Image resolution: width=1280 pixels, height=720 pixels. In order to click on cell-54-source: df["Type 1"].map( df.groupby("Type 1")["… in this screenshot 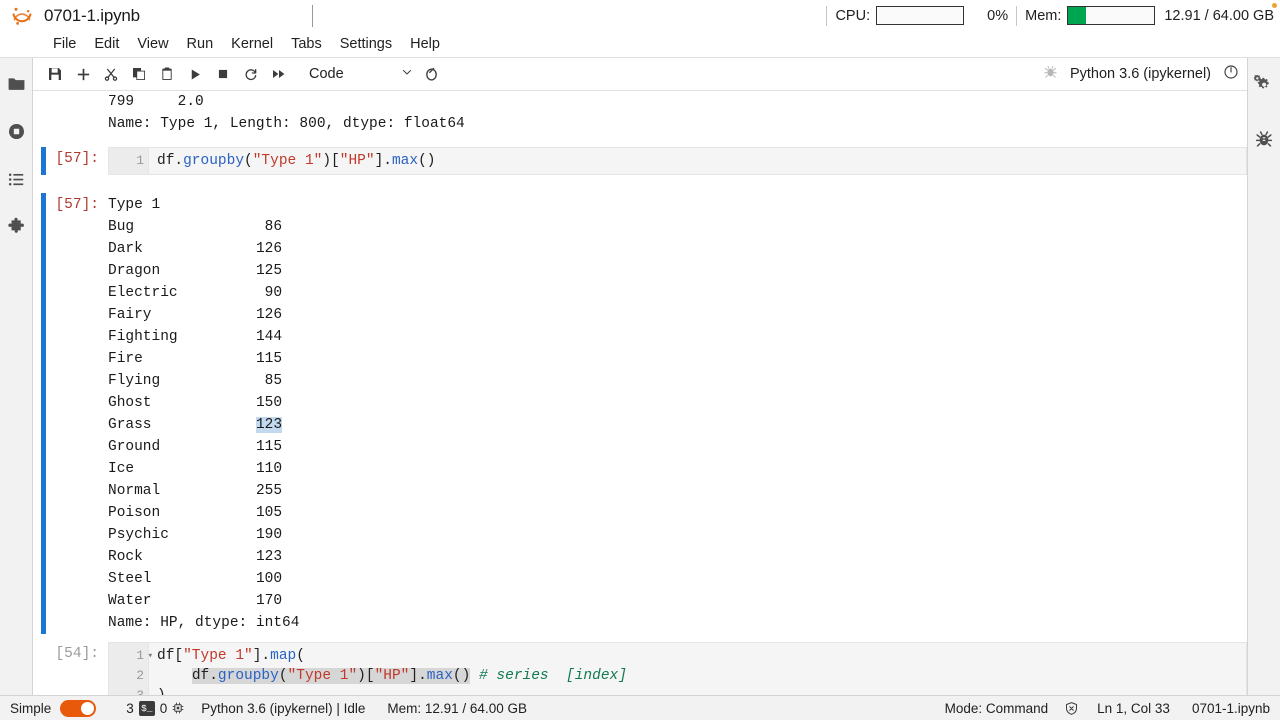, I will do `click(697, 669)`.